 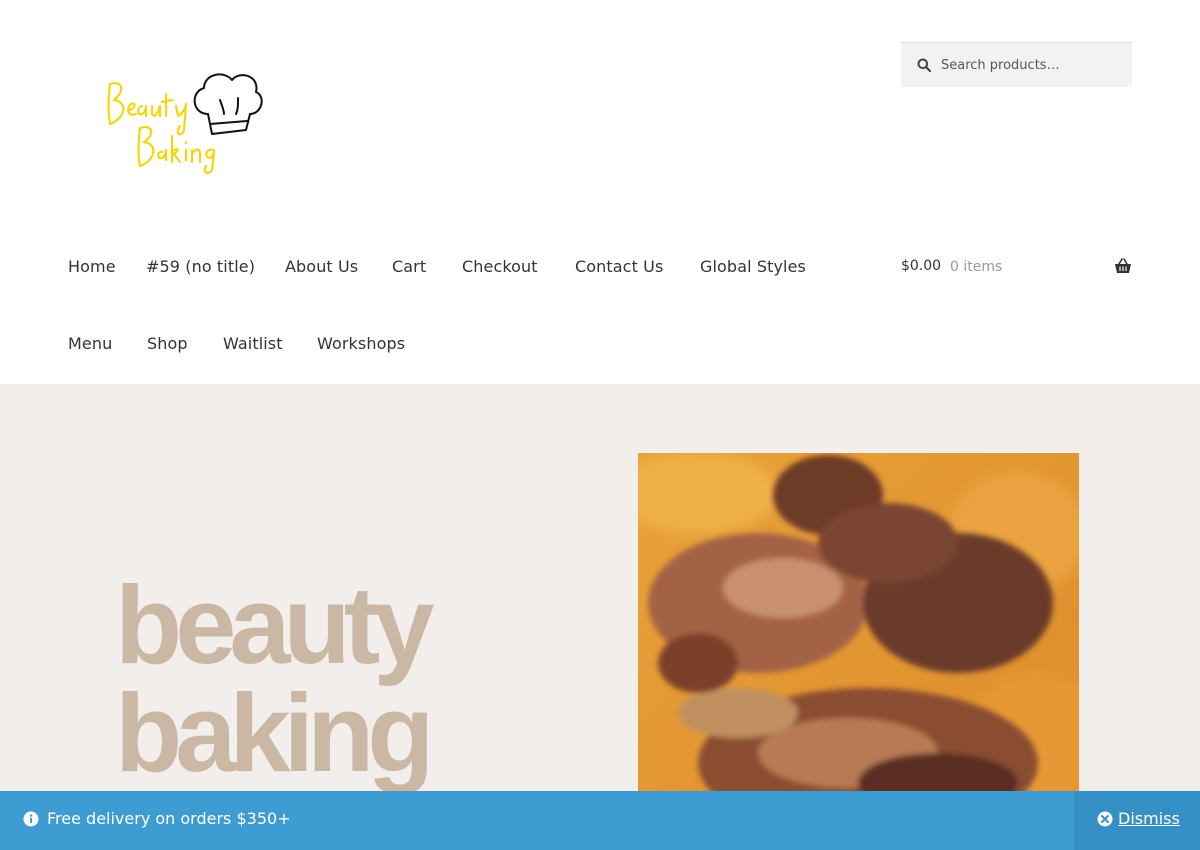 I want to click on info-icon, so click(x=31, y=819).